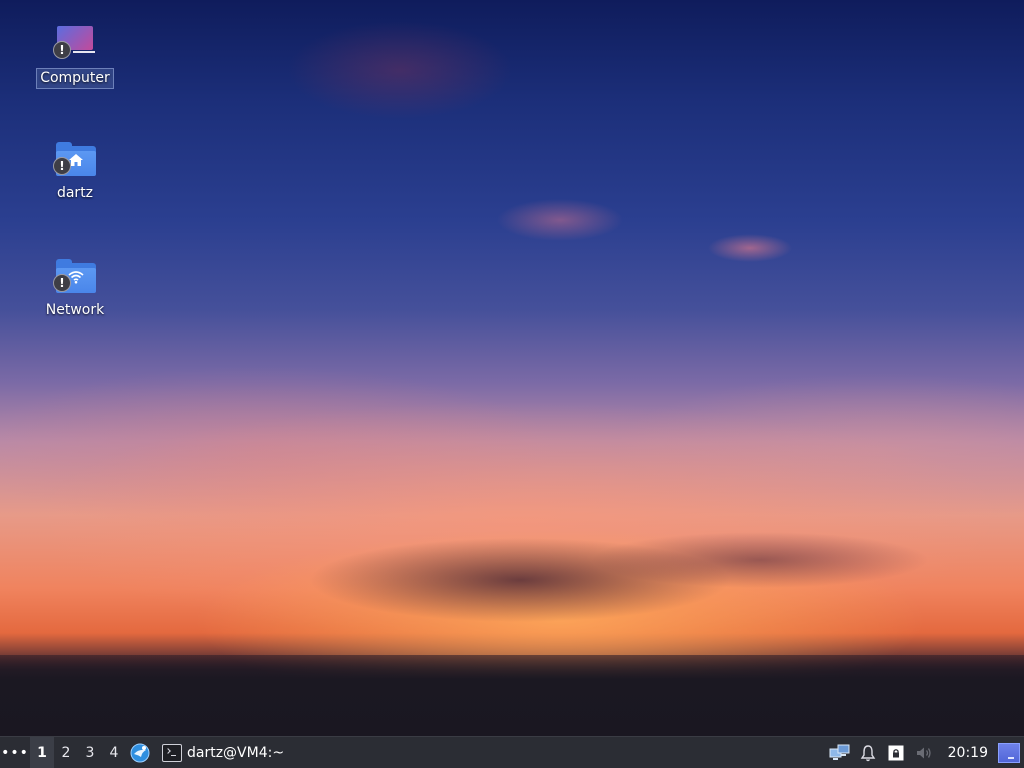 The image size is (1024, 768). Describe the element at coordinates (236, 752) in the screenshot. I see `task-label: dartz@VM4:~` at that location.